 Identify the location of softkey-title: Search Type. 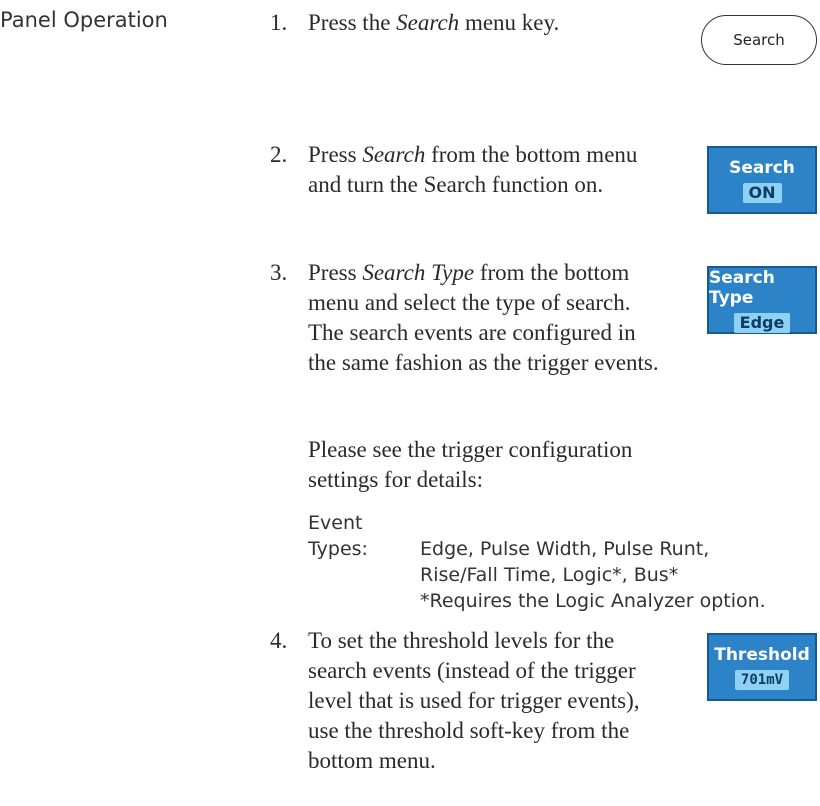
(742, 287).